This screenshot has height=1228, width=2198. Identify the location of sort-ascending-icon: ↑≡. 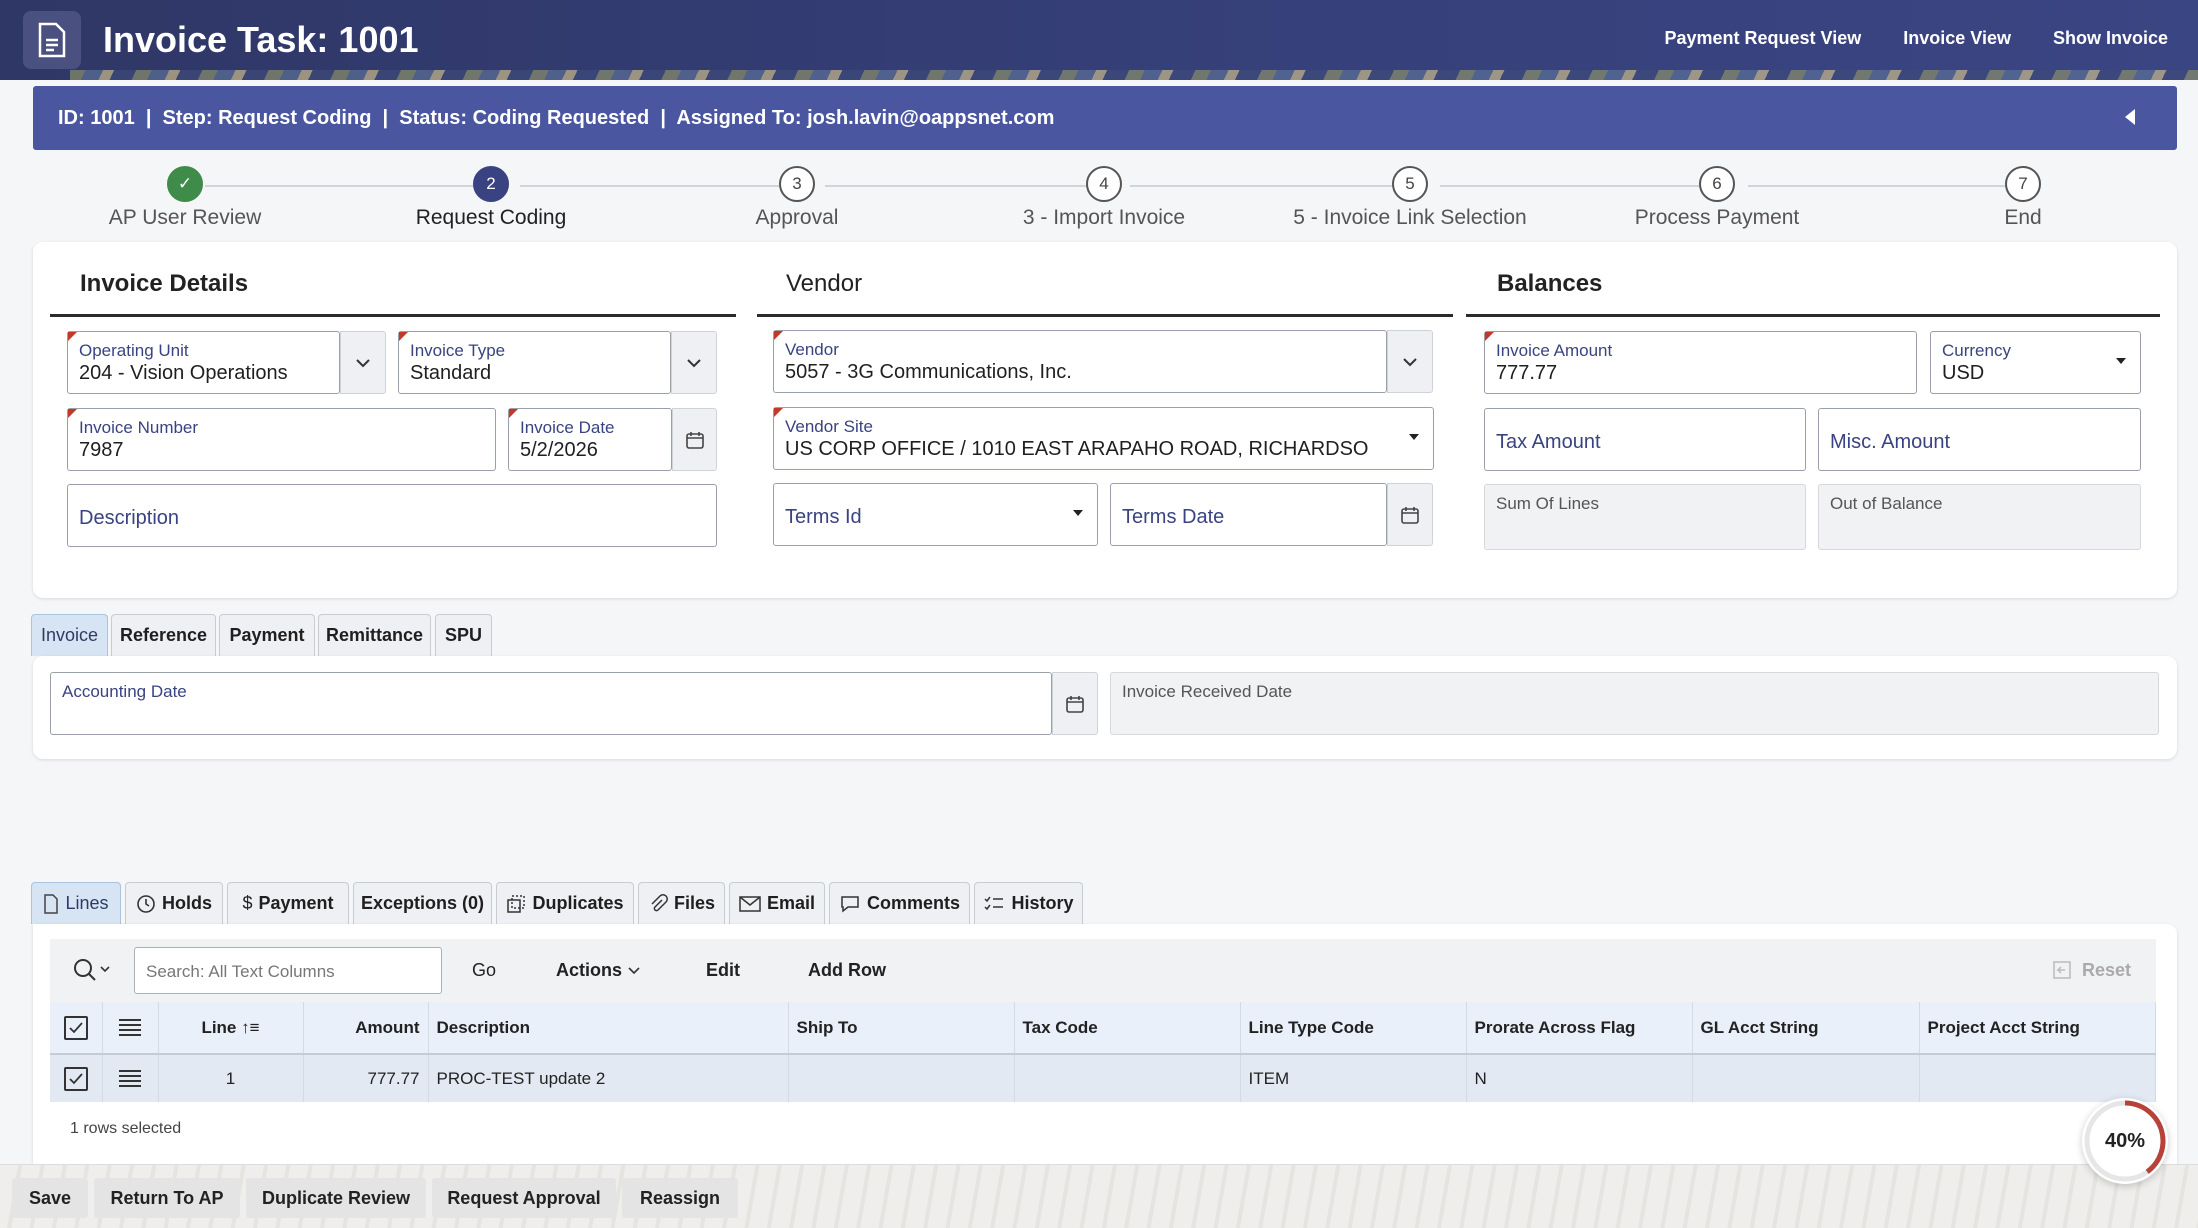
(250, 1027).